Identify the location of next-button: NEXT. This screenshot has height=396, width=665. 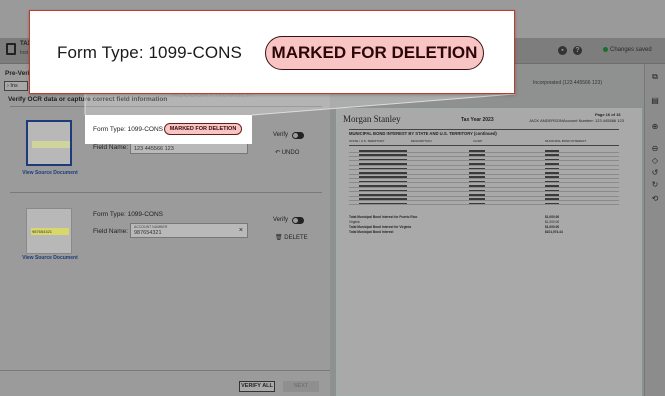
(301, 386).